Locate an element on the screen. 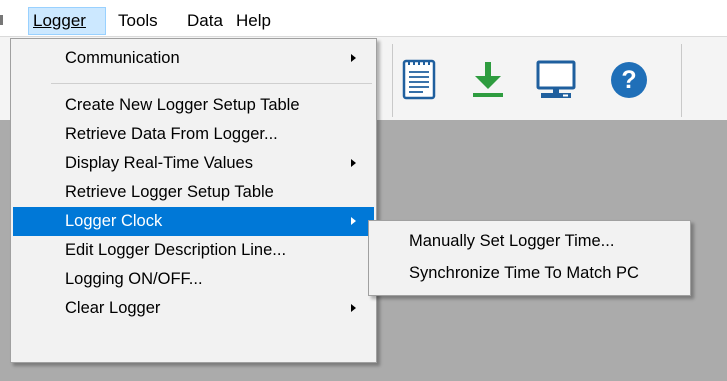 The height and width of the screenshot is (381, 727). menu-item-synchronize-time: Synchronize Time To Match PC is located at coordinates (529, 273).